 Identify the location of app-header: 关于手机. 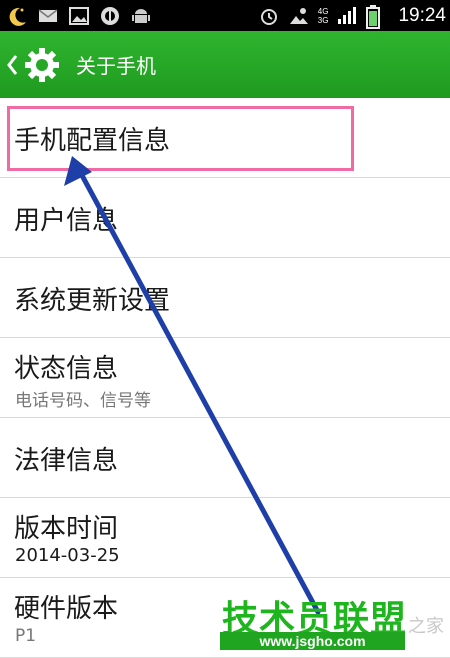
(225, 64).